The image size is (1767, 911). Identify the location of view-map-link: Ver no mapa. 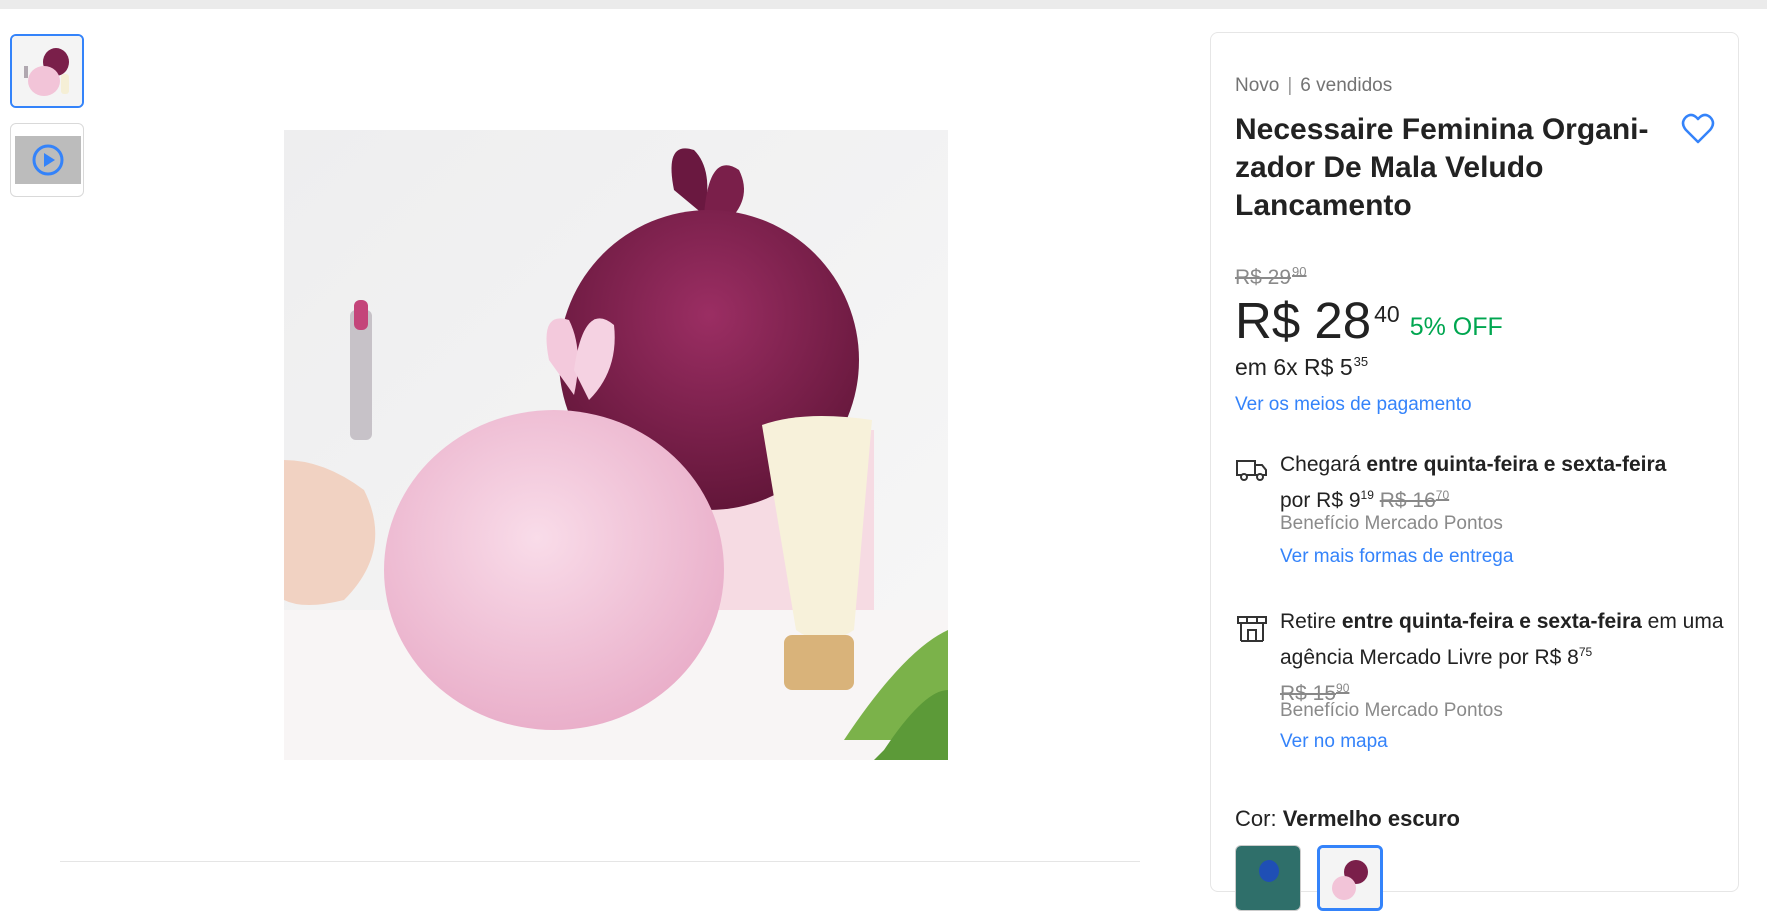
(1334, 742).